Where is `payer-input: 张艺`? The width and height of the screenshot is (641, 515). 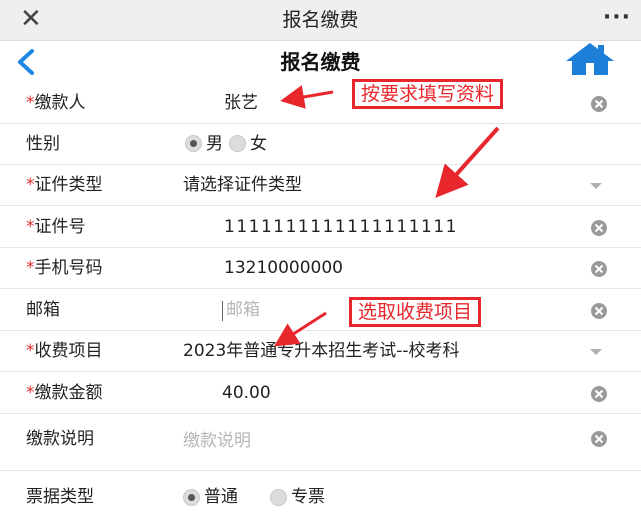 payer-input: 张艺 is located at coordinates (241, 103).